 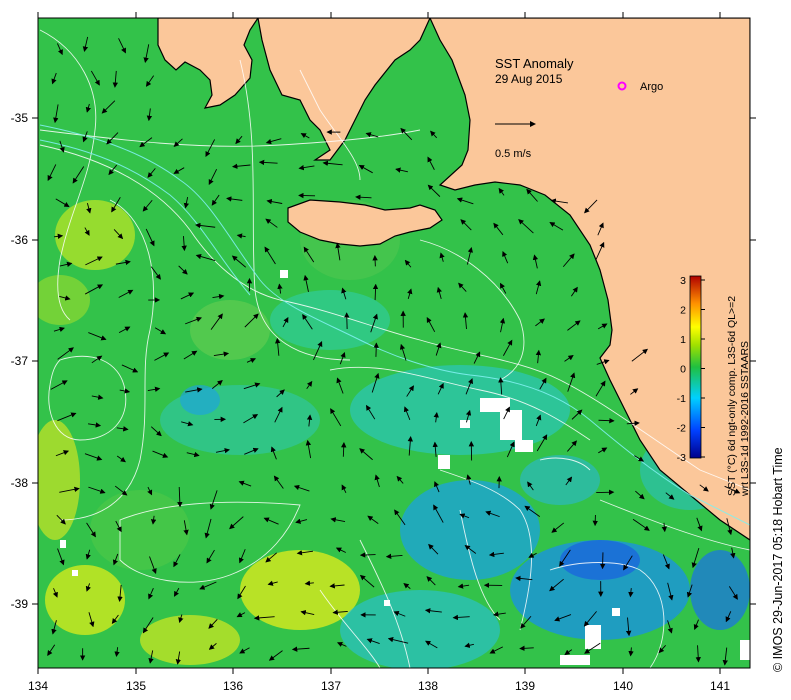 What do you see at coordinates (233, 686) in the screenshot?
I see `x-tick-label: 136` at bounding box center [233, 686].